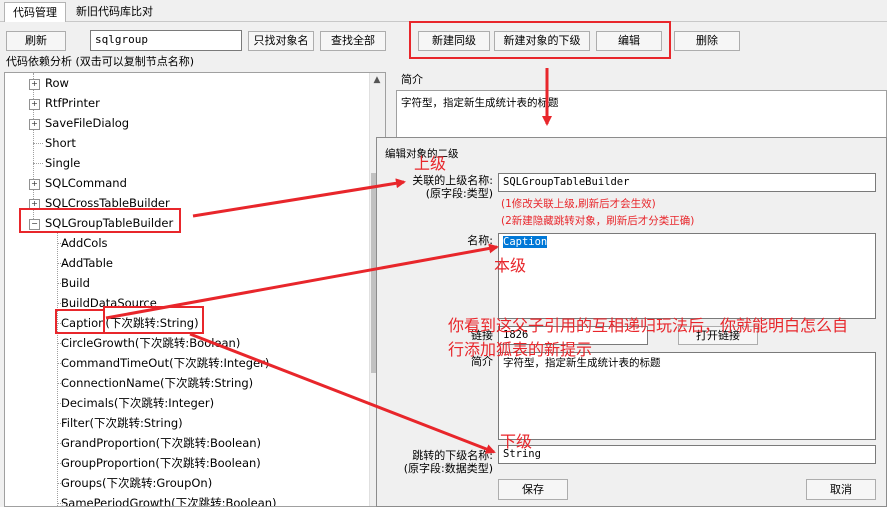  Describe the element at coordinates (302, 281) in the screenshot. I see `arrow-this` at that location.